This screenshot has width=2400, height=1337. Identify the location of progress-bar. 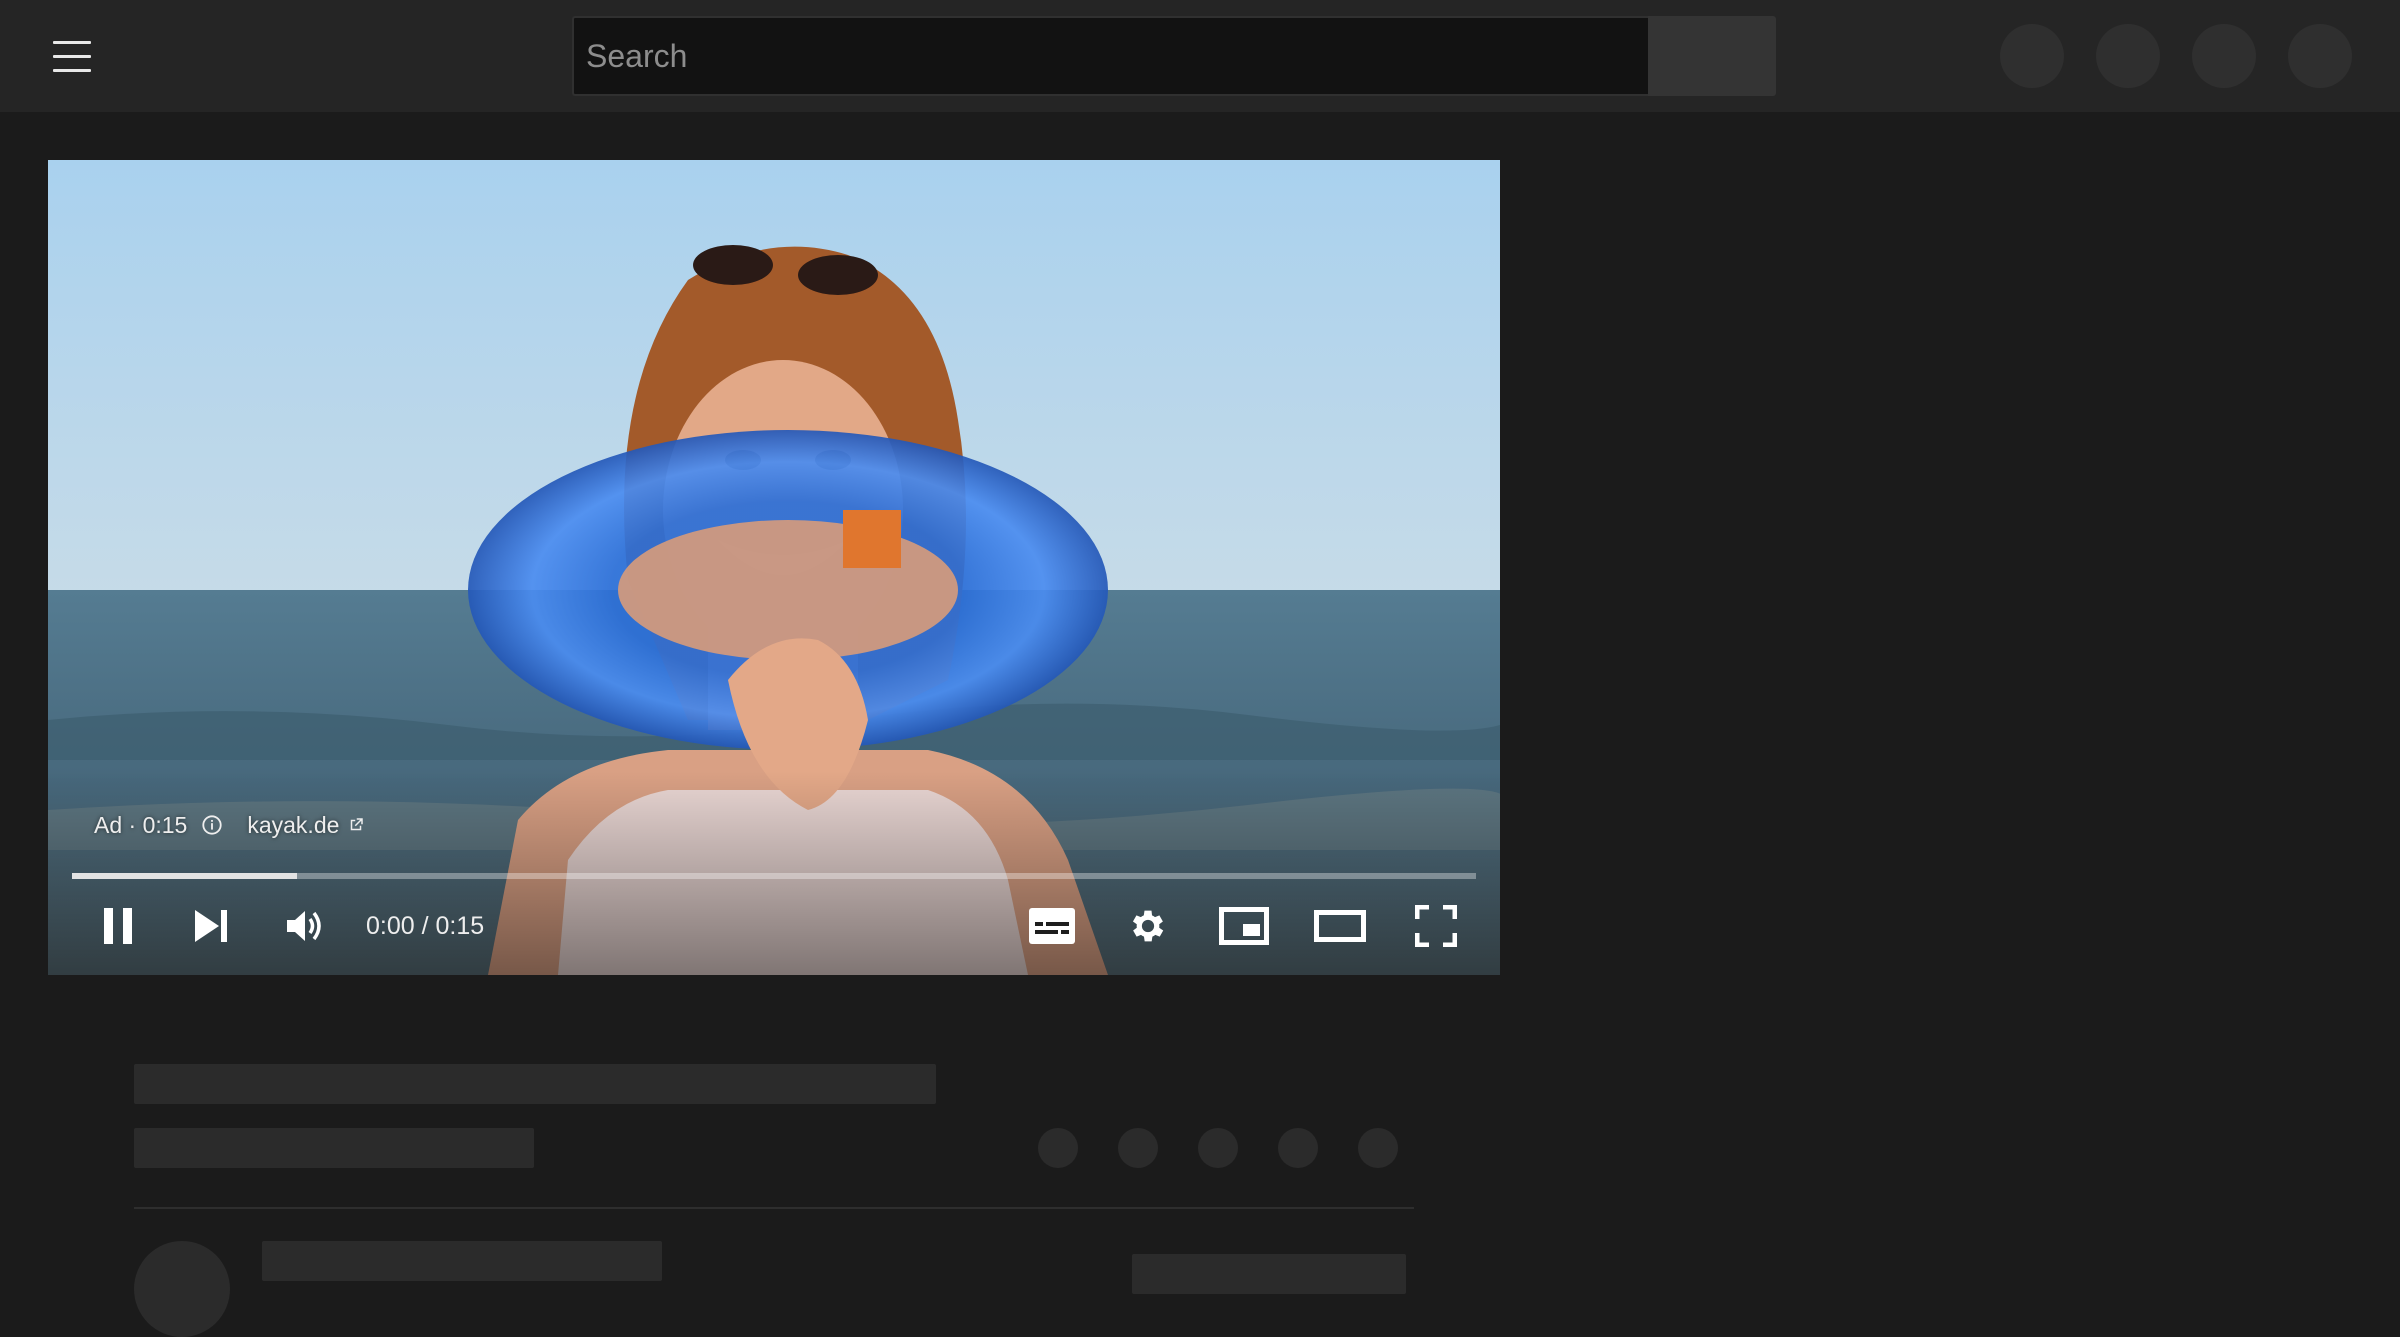
(774, 876).